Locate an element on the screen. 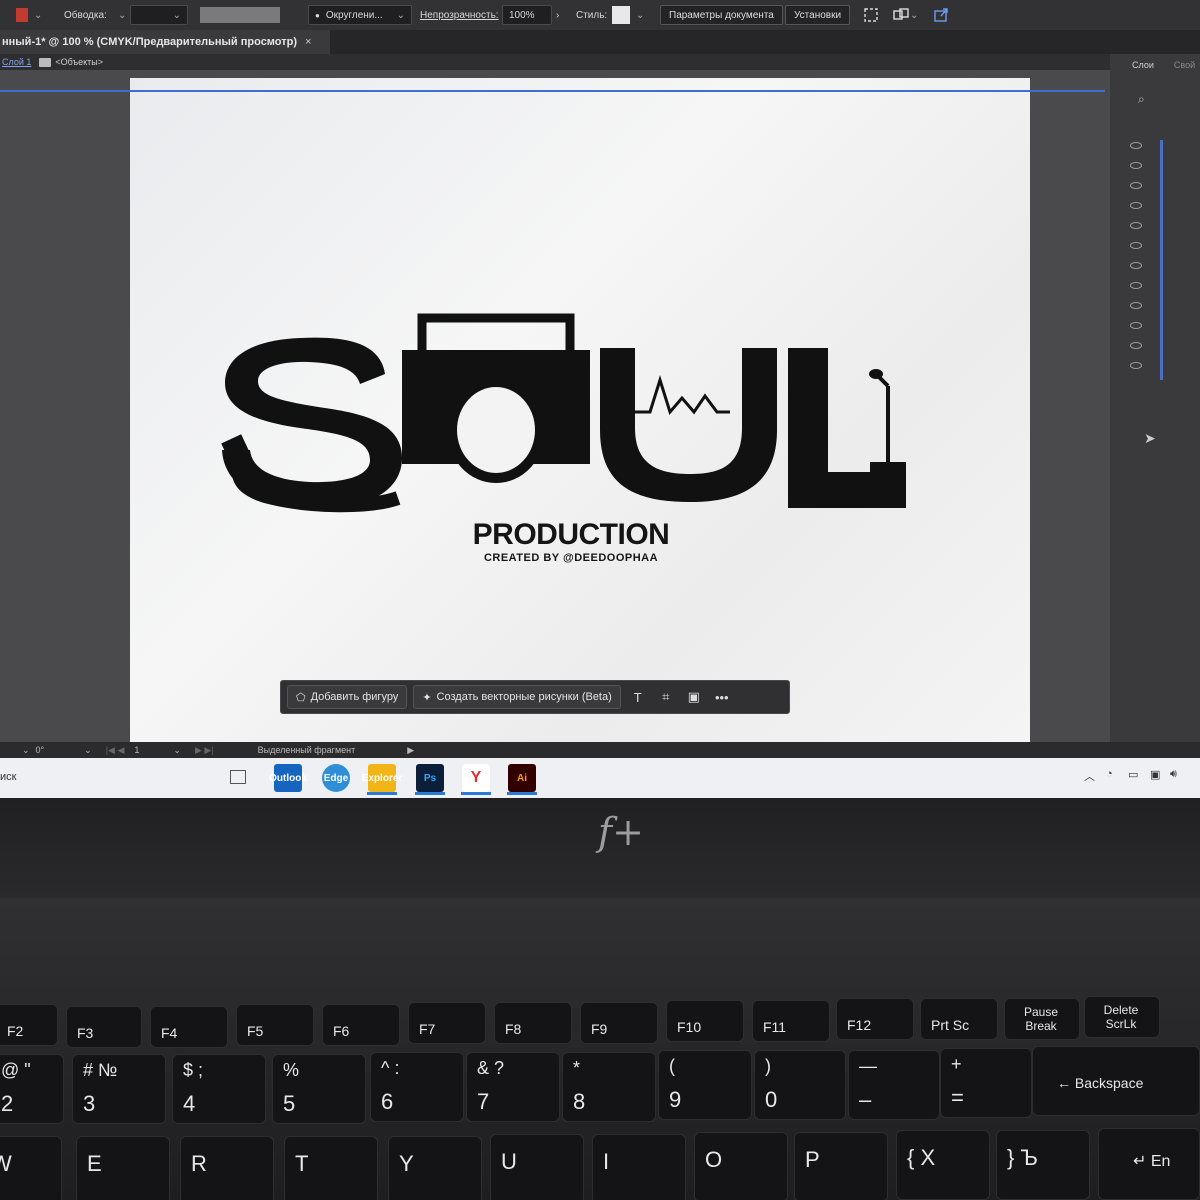  style-swatch: ⌄ is located at coordinates (628, 15).